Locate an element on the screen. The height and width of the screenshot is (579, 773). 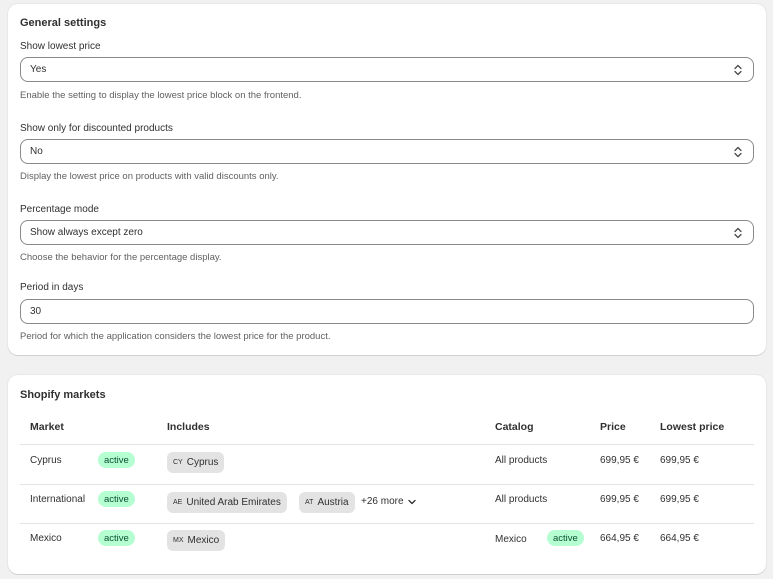
country-name: Austria is located at coordinates (333, 502).